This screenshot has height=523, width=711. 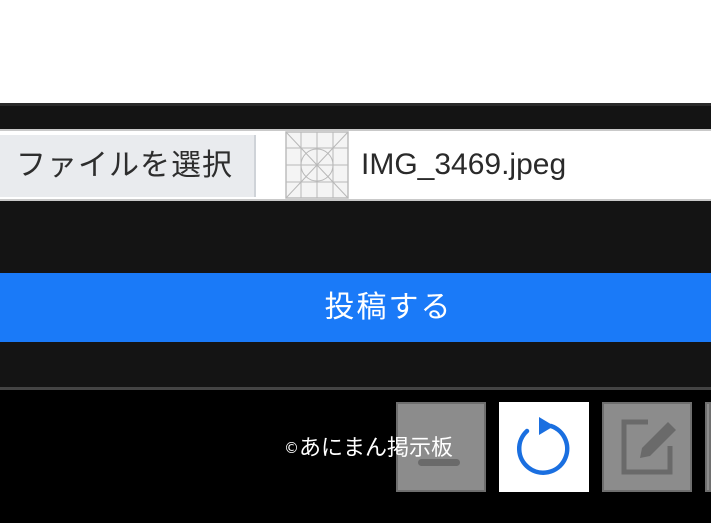 What do you see at coordinates (128, 166) in the screenshot?
I see `choose-file-button: ファイルを選択` at bounding box center [128, 166].